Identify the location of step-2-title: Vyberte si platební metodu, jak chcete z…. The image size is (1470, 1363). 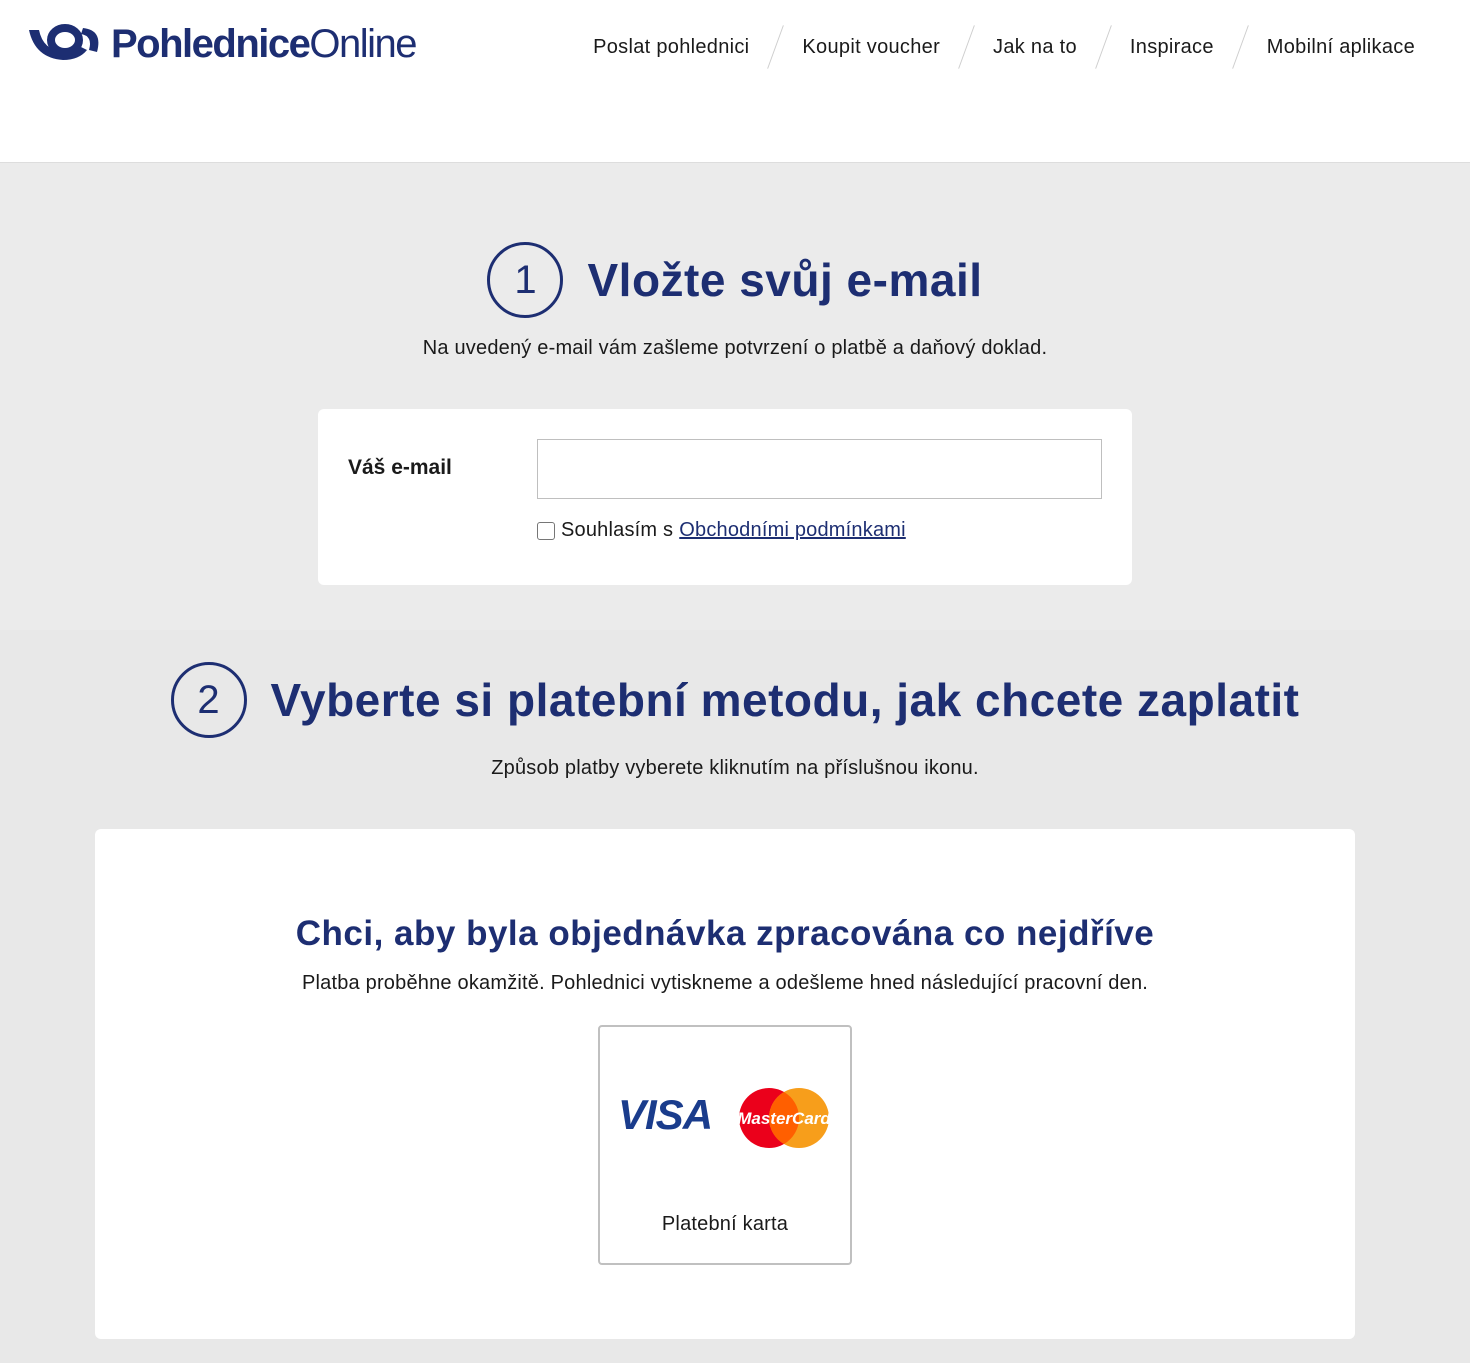
(785, 700).